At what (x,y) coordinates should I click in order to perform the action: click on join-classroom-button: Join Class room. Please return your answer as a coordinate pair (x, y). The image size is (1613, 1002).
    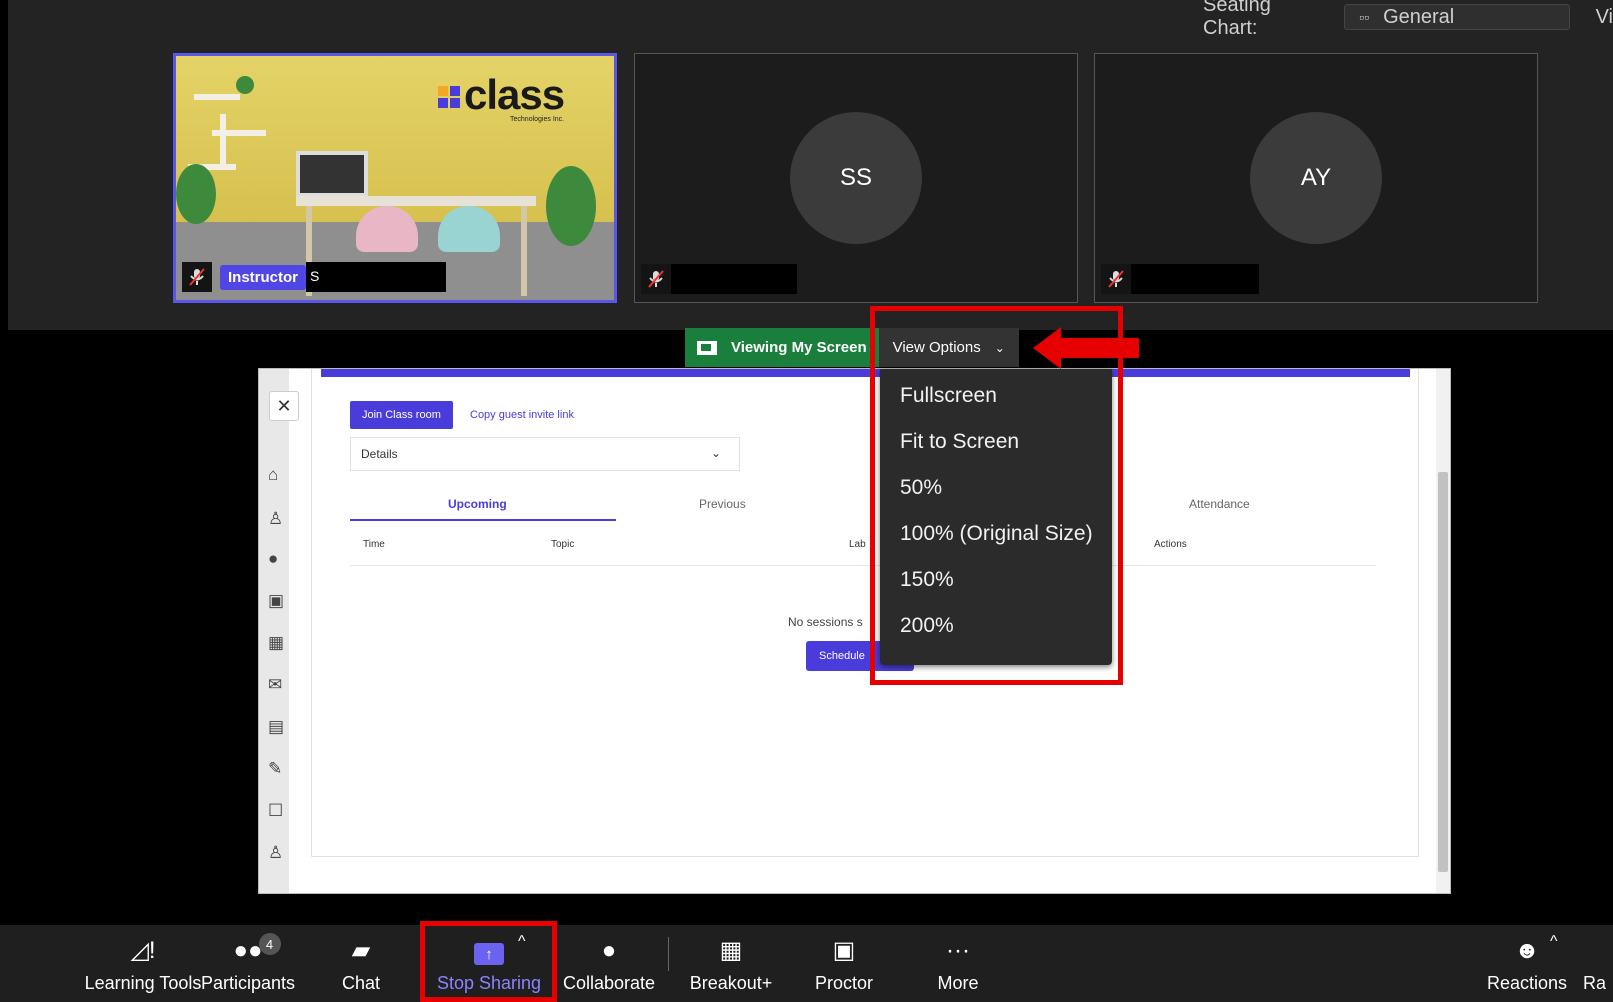
    Looking at the image, I should click on (401, 415).